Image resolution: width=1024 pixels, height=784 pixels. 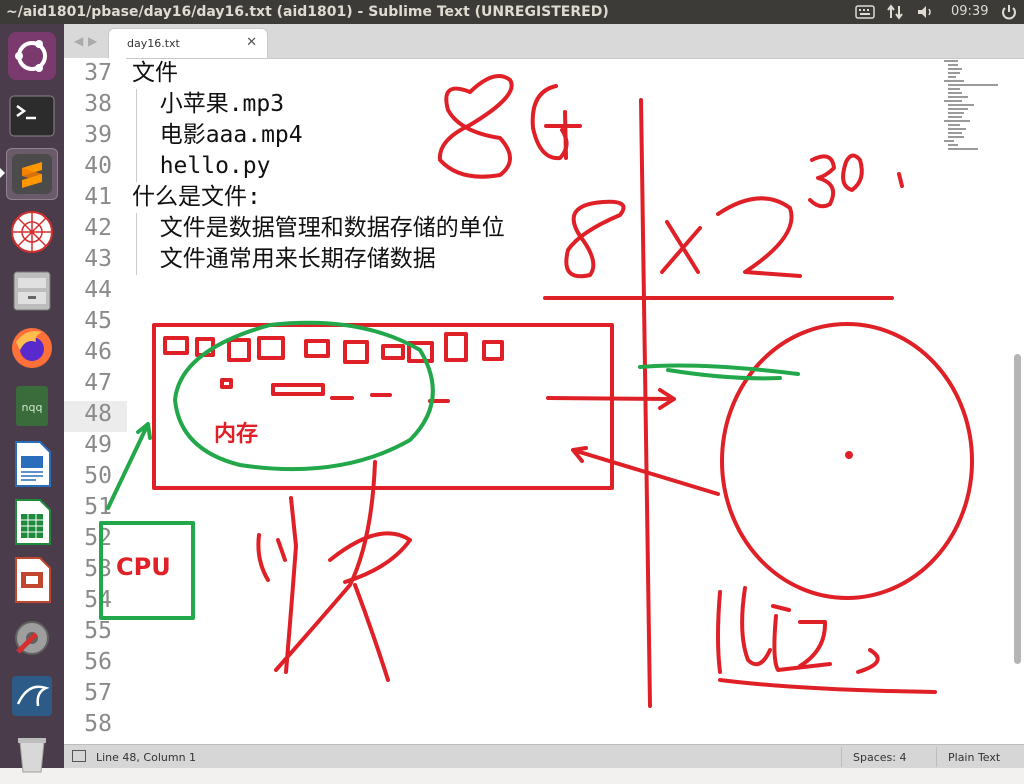 I want to click on sublime-text-icon, so click(x=32, y=174).